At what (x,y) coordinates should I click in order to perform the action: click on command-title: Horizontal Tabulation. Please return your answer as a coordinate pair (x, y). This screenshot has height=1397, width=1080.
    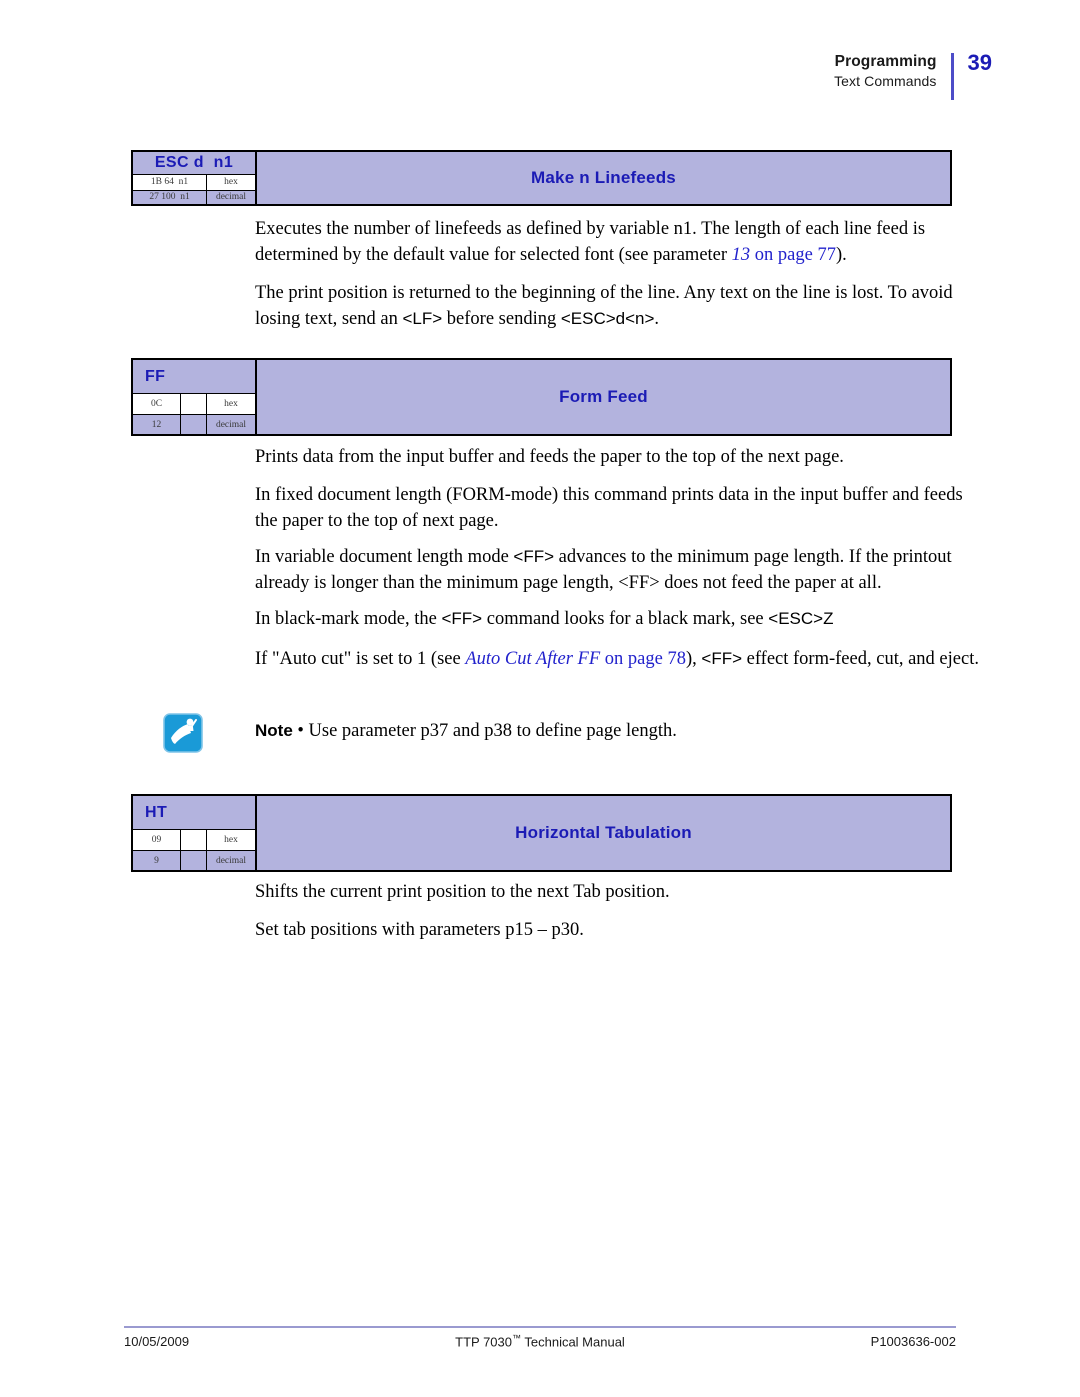
    Looking at the image, I should click on (603, 832).